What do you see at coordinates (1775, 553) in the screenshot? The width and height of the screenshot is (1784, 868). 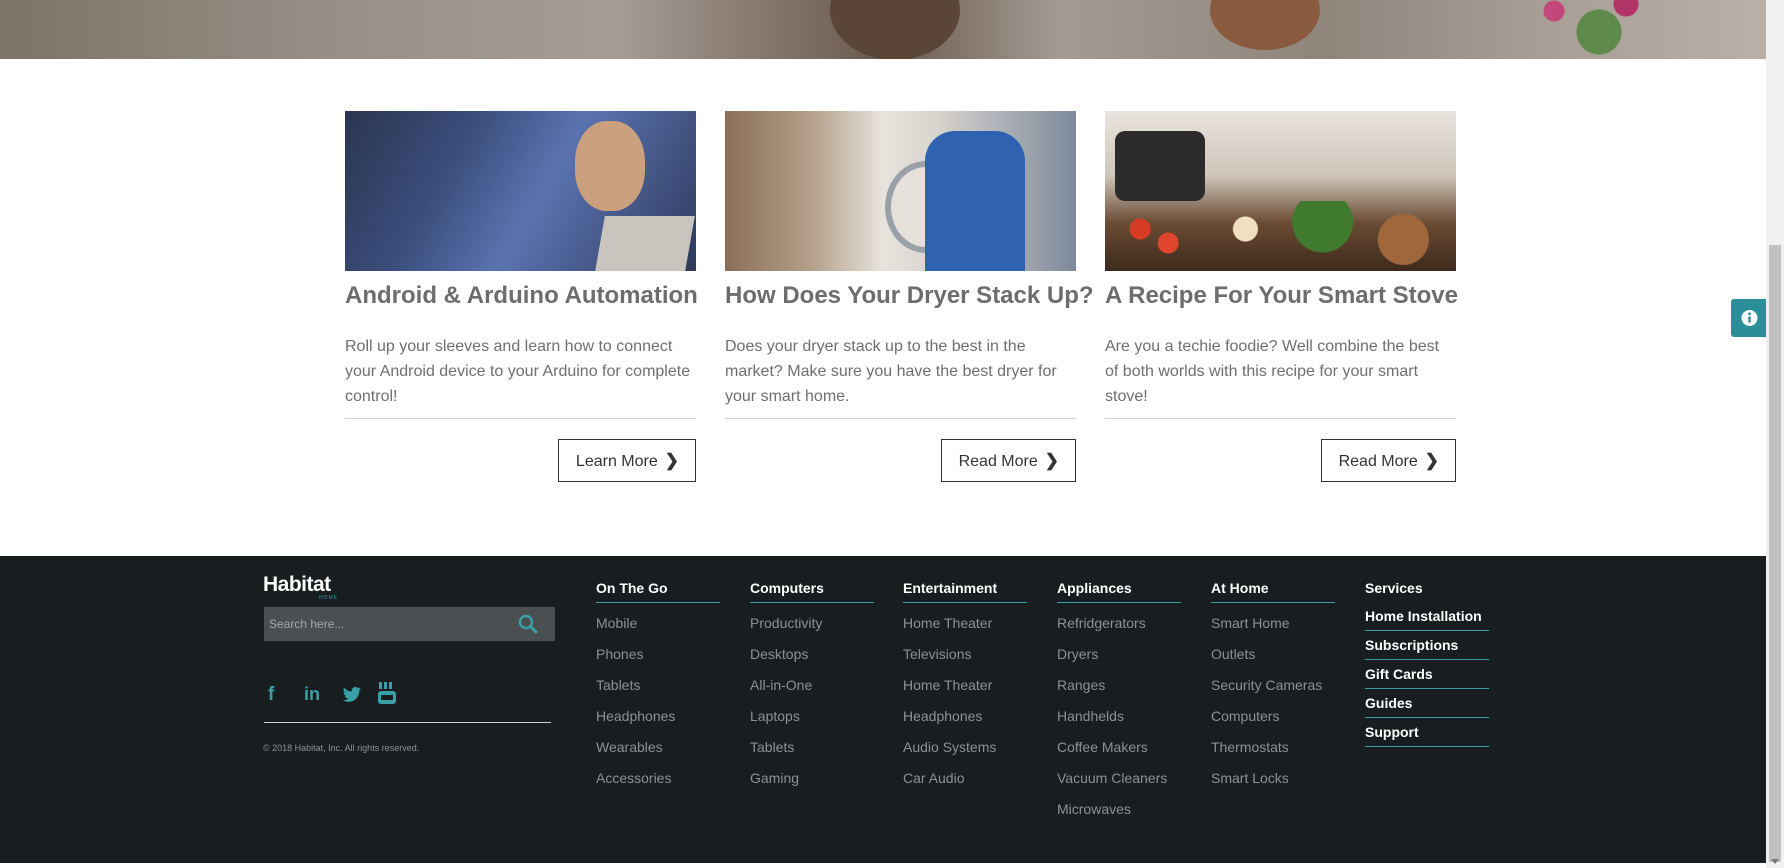 I see `scrollbar-thumb` at bounding box center [1775, 553].